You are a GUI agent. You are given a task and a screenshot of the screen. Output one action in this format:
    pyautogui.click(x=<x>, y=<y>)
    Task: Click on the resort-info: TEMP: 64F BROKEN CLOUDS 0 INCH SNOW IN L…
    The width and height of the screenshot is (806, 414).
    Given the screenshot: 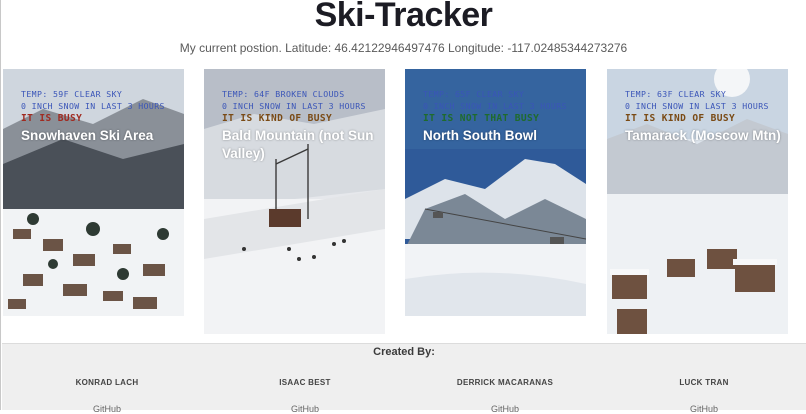 What is the action you would take?
    pyautogui.click(x=300, y=125)
    